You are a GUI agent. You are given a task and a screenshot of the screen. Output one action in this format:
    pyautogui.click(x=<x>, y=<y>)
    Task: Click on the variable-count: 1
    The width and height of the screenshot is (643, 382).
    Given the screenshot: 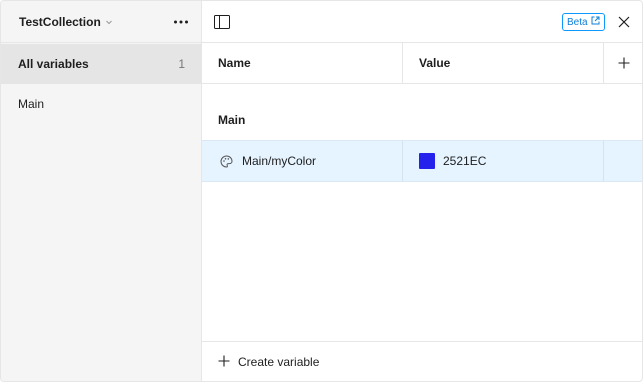 What is the action you would take?
    pyautogui.click(x=181, y=64)
    